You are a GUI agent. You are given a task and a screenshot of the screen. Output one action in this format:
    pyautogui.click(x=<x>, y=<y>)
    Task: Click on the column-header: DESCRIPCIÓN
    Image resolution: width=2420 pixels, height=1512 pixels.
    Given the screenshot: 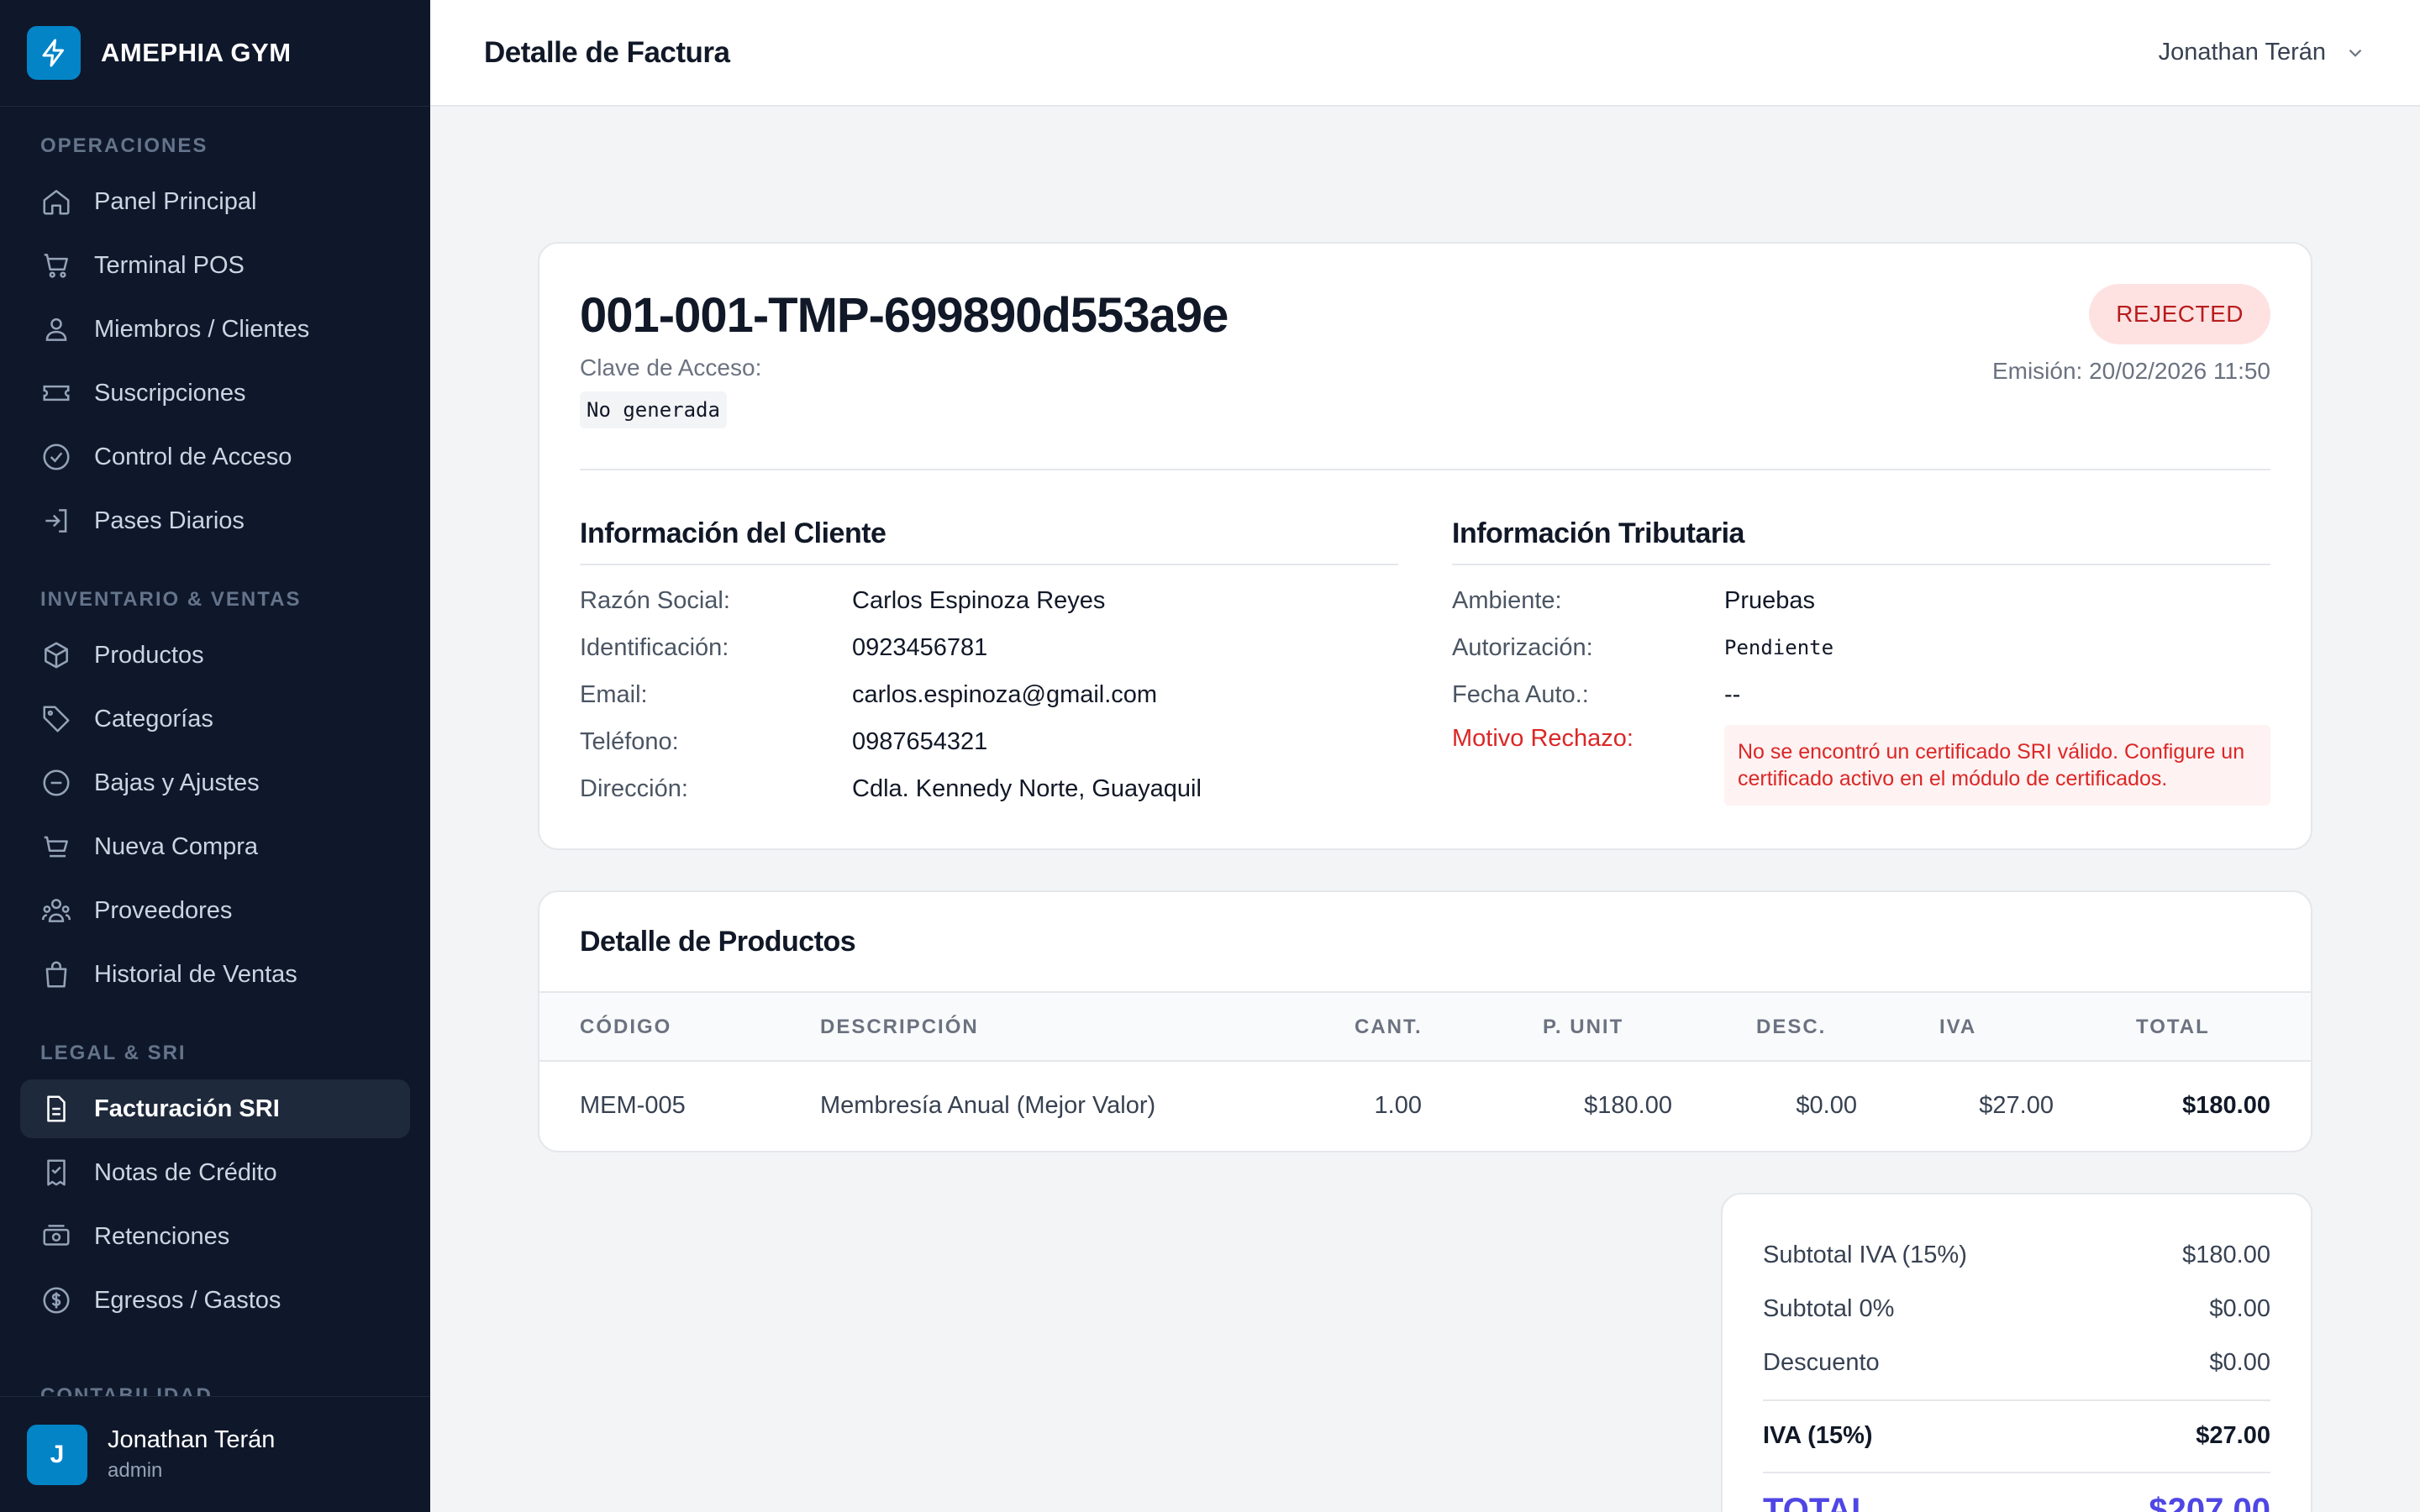 What is the action you would take?
    pyautogui.click(x=900, y=1027)
    